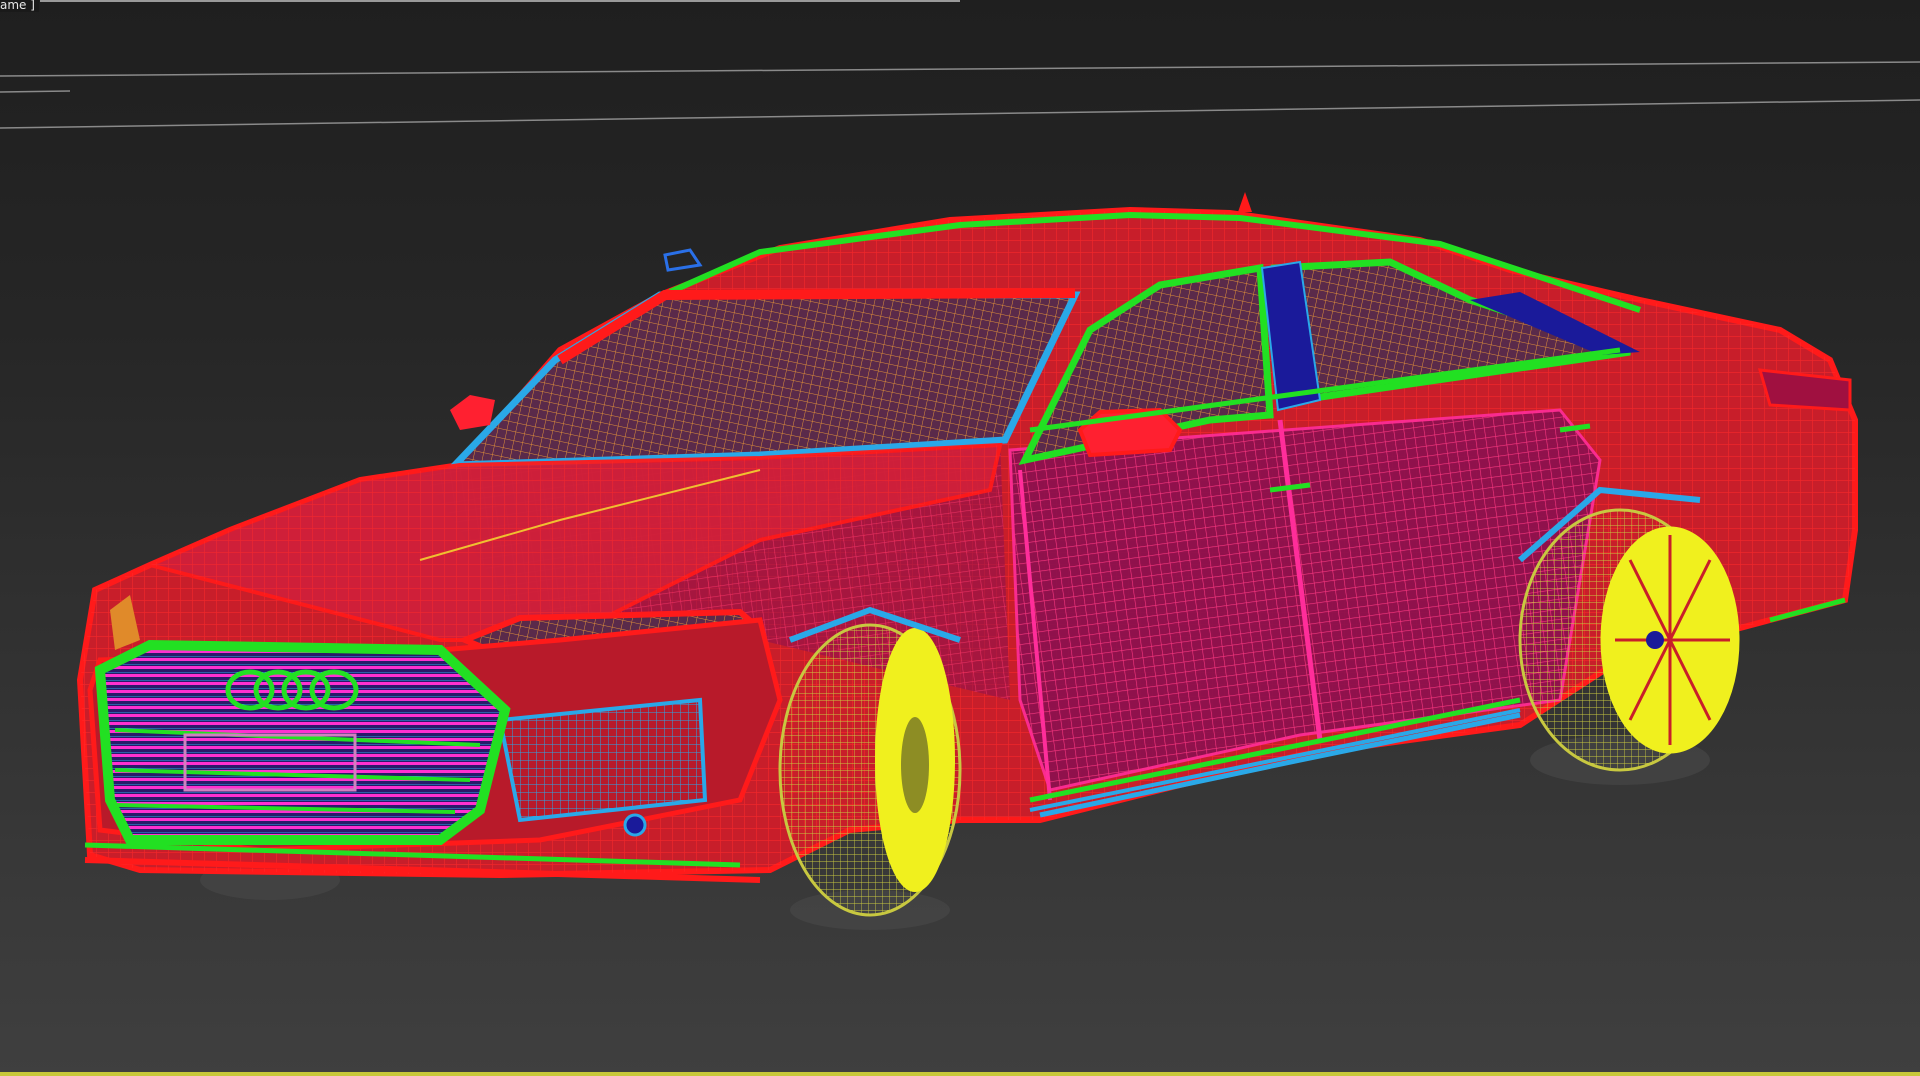 This screenshot has width=1920, height=1076. I want to click on windshield, so click(763, 380).